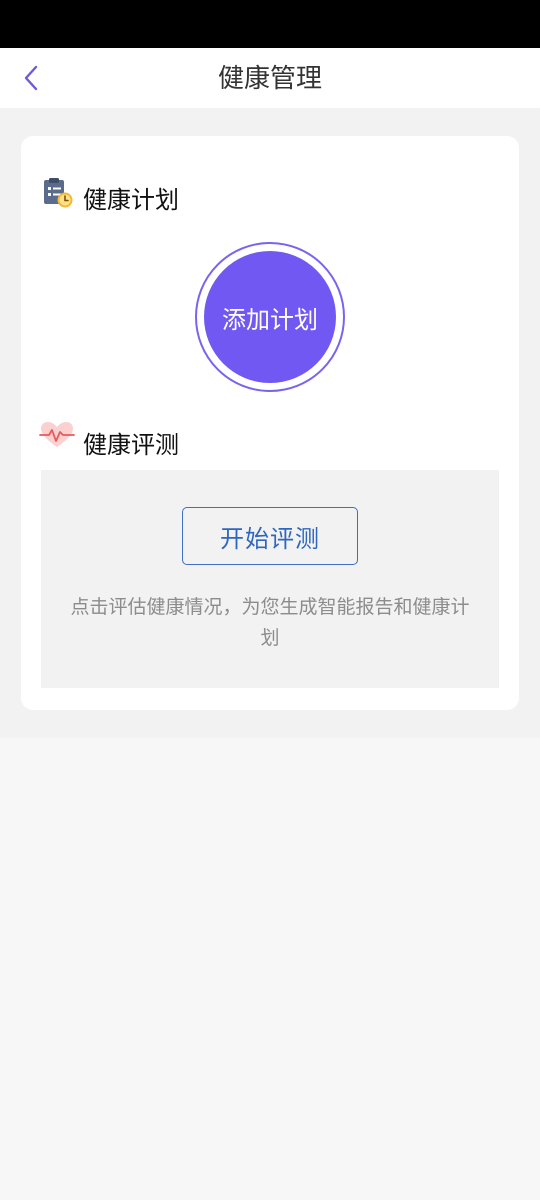 This screenshot has width=540, height=1200. Describe the element at coordinates (270, 24) in the screenshot. I see `status-bar` at that location.